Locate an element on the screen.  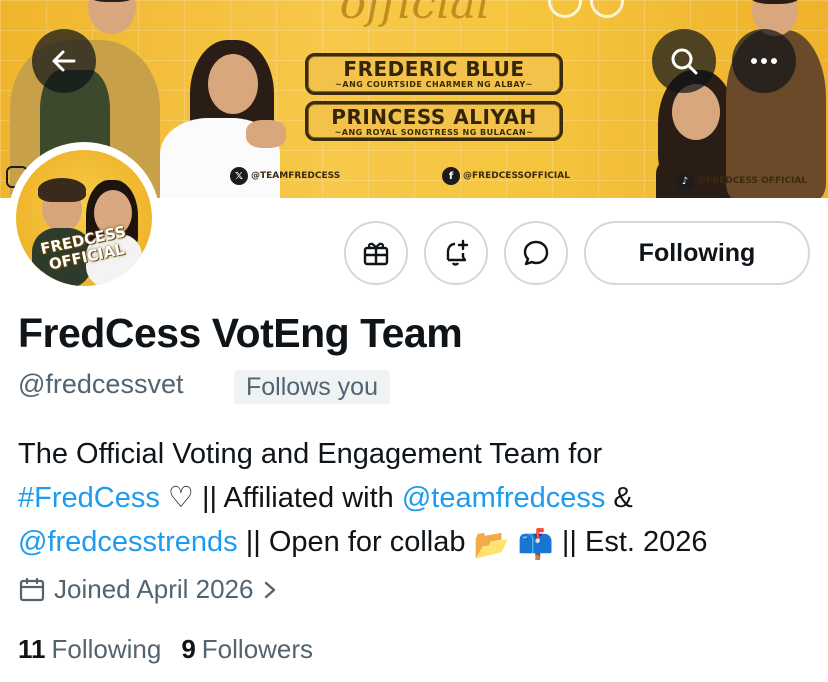
banner-plate-name: FREDERIC BLUE is located at coordinates (434, 69).